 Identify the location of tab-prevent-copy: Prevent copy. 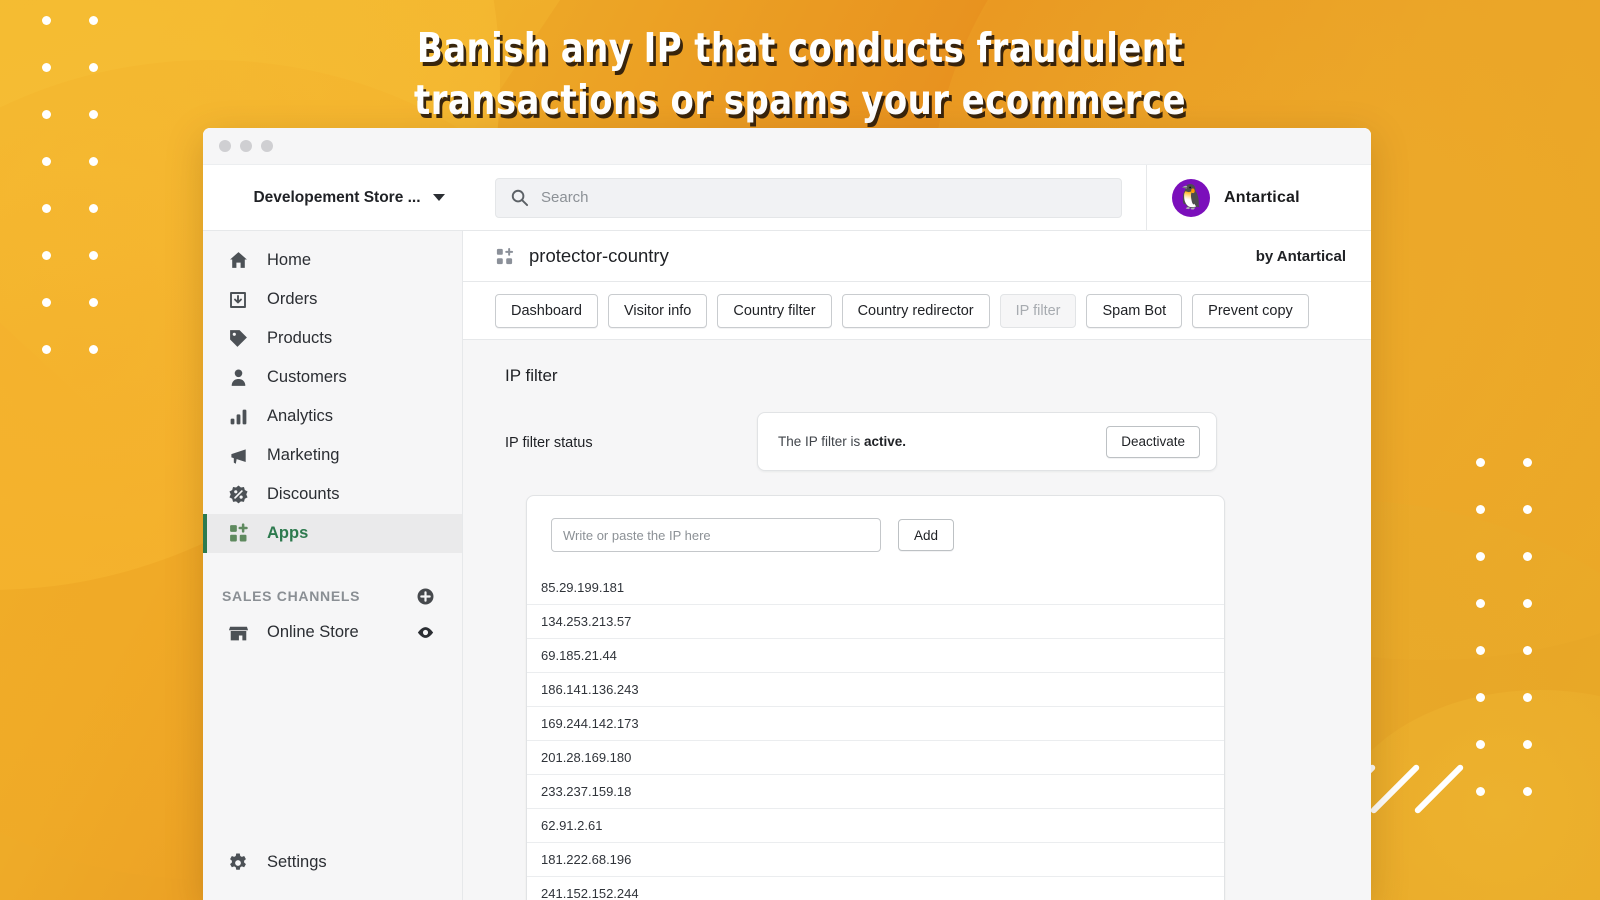
(1250, 310).